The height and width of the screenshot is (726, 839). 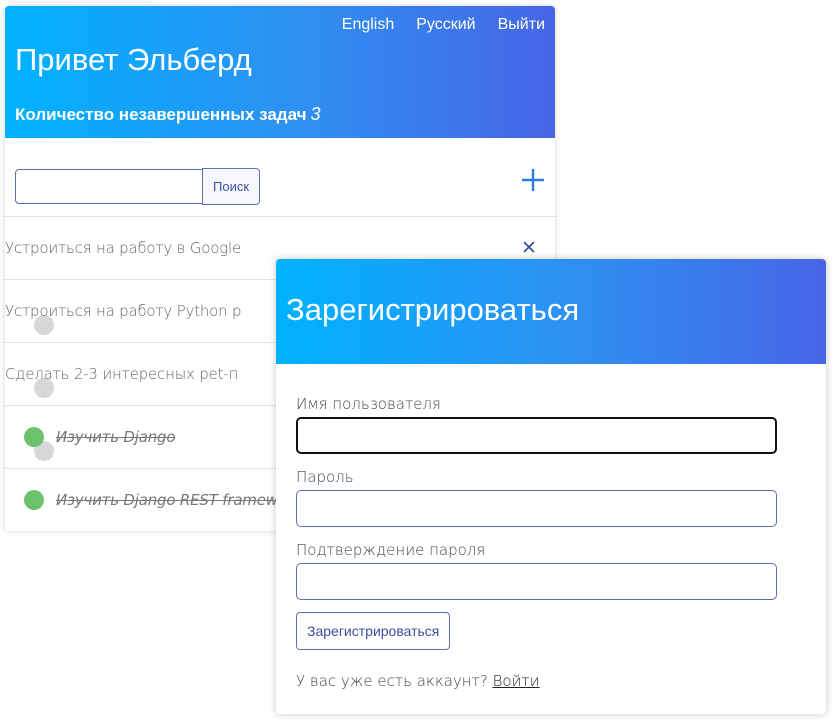 I want to click on header-nav: English Русский Выйти, so click(x=443, y=25).